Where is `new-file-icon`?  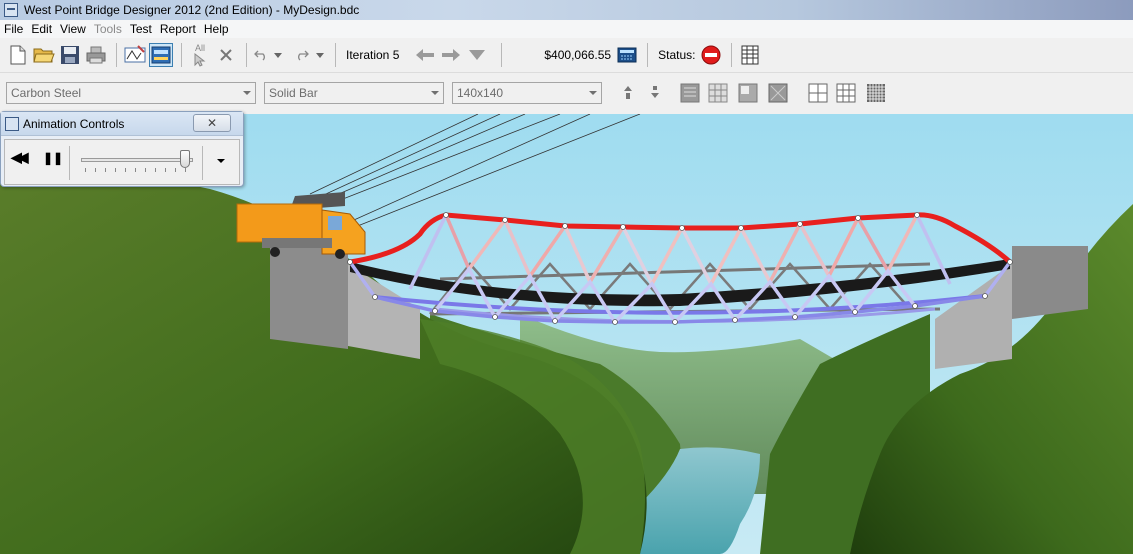 new-file-icon is located at coordinates (18, 55).